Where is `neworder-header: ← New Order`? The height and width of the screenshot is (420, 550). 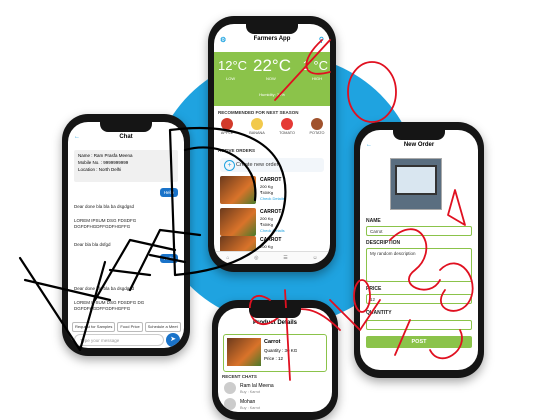
neworder-header: ← New Order is located at coordinates (419, 148).